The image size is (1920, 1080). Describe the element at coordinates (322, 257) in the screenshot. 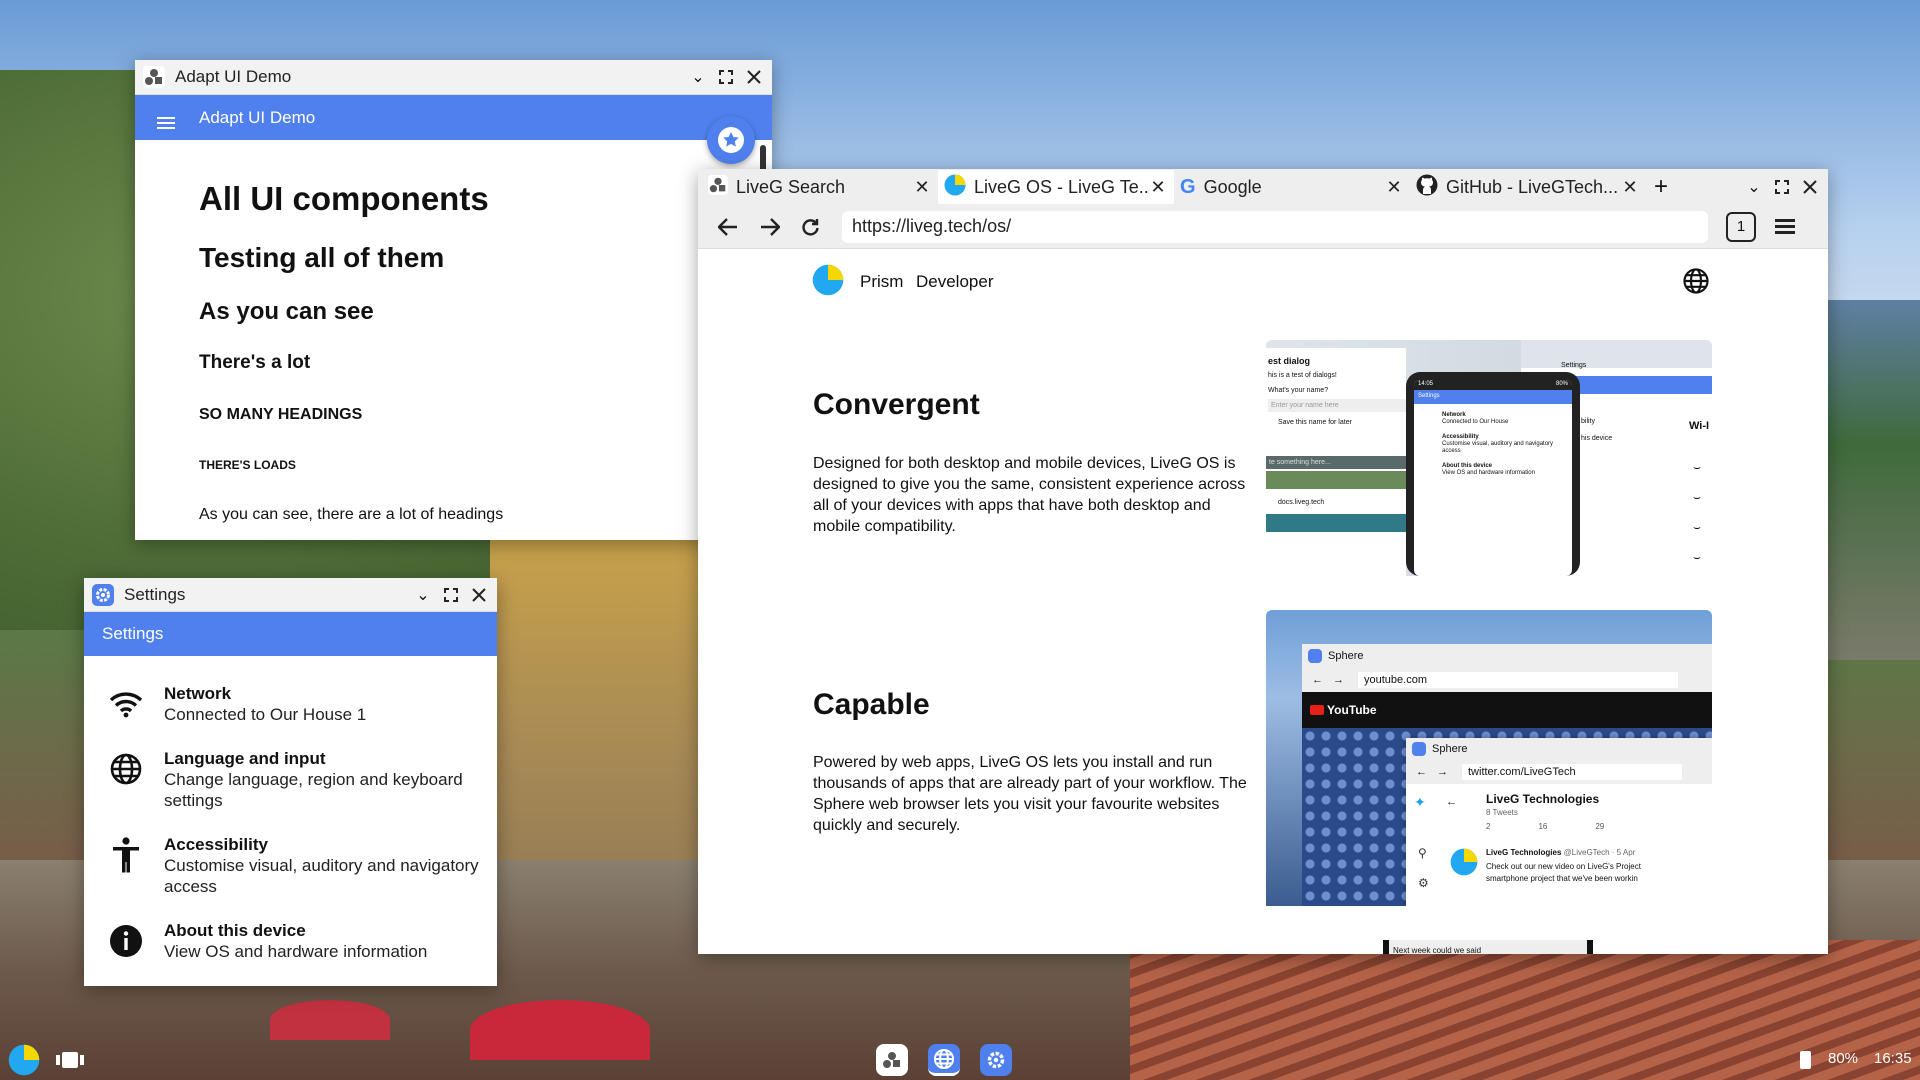

I see `heading-2: Testing all of them` at that location.